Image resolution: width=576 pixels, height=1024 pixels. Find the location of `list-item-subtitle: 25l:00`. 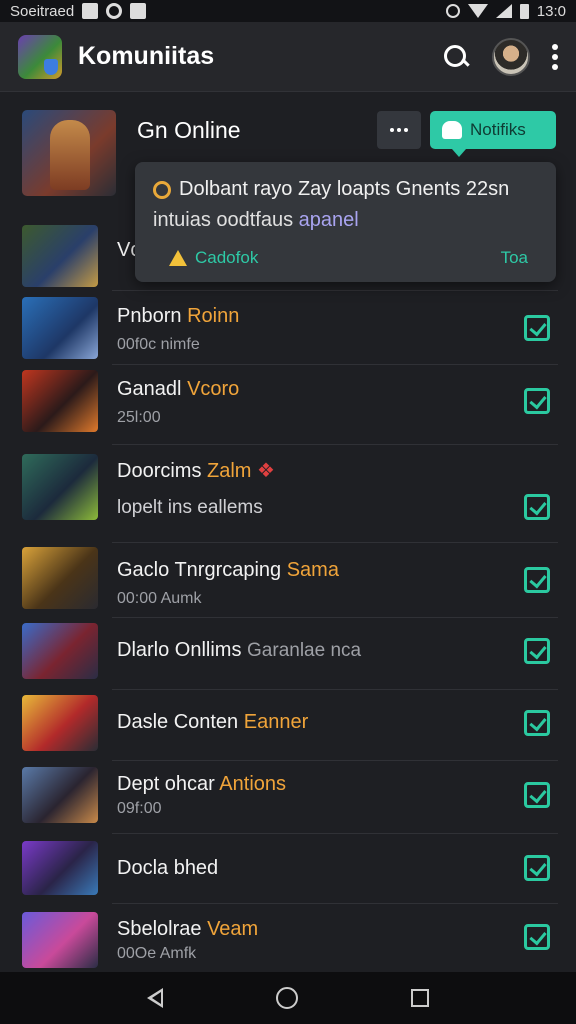

list-item-subtitle: 25l:00 is located at coordinates (139, 417).